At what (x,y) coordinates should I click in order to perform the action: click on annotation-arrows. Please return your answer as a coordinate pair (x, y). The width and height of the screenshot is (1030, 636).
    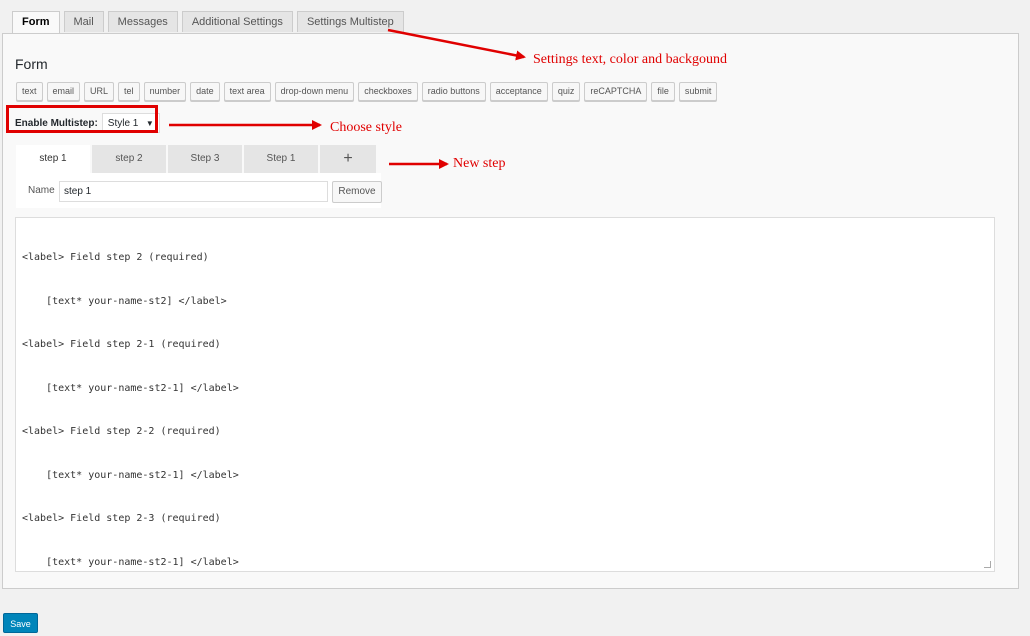
    Looking at the image, I should click on (347, 98).